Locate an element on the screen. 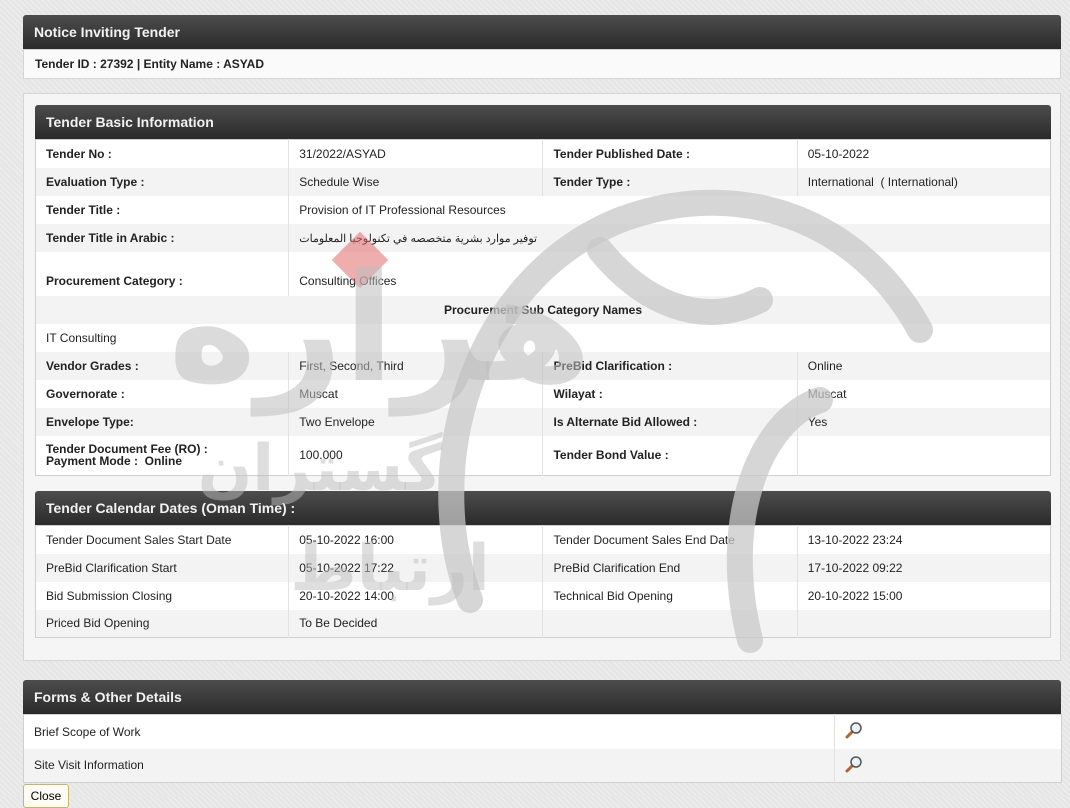 This screenshot has height=808, width=1070. table-row: Brief Scope of Work is located at coordinates (542, 731).